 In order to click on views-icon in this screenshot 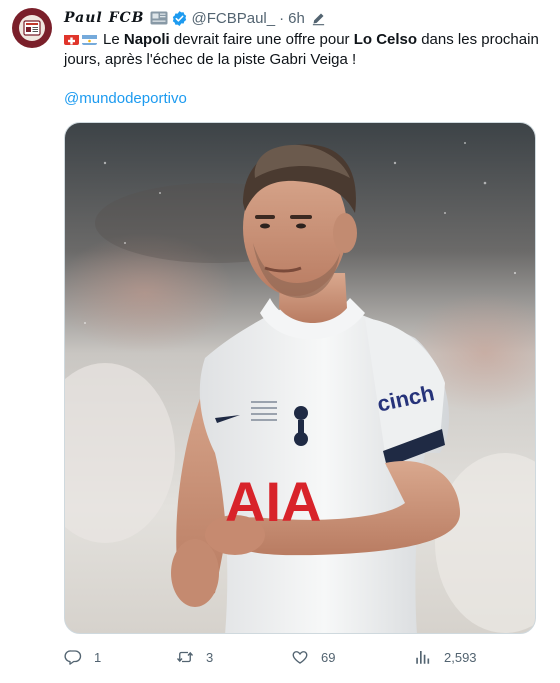, I will do `click(423, 657)`.